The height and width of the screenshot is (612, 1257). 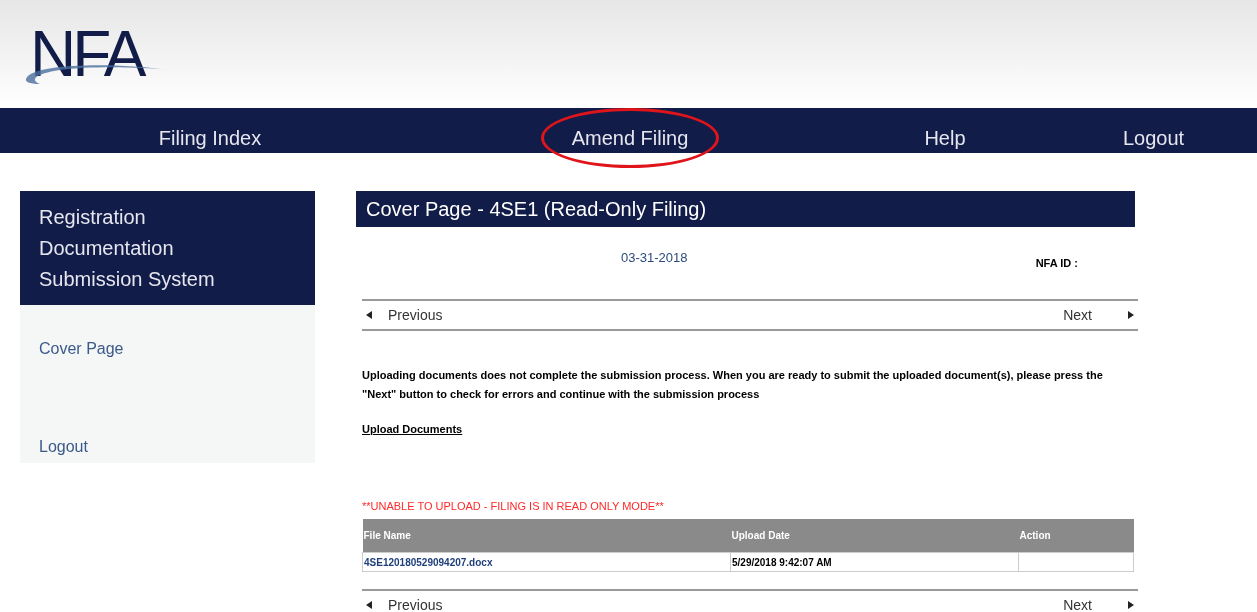 What do you see at coordinates (1153, 138) in the screenshot?
I see `nav-link: Logout` at bounding box center [1153, 138].